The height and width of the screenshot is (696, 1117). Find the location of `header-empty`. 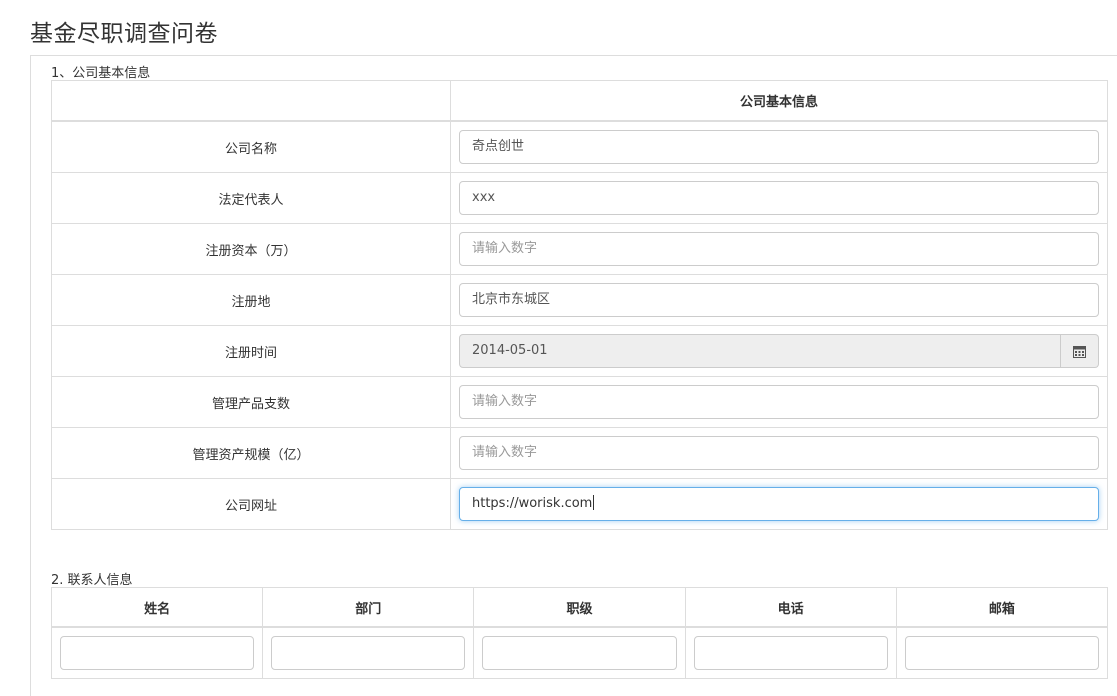

header-empty is located at coordinates (251, 101).